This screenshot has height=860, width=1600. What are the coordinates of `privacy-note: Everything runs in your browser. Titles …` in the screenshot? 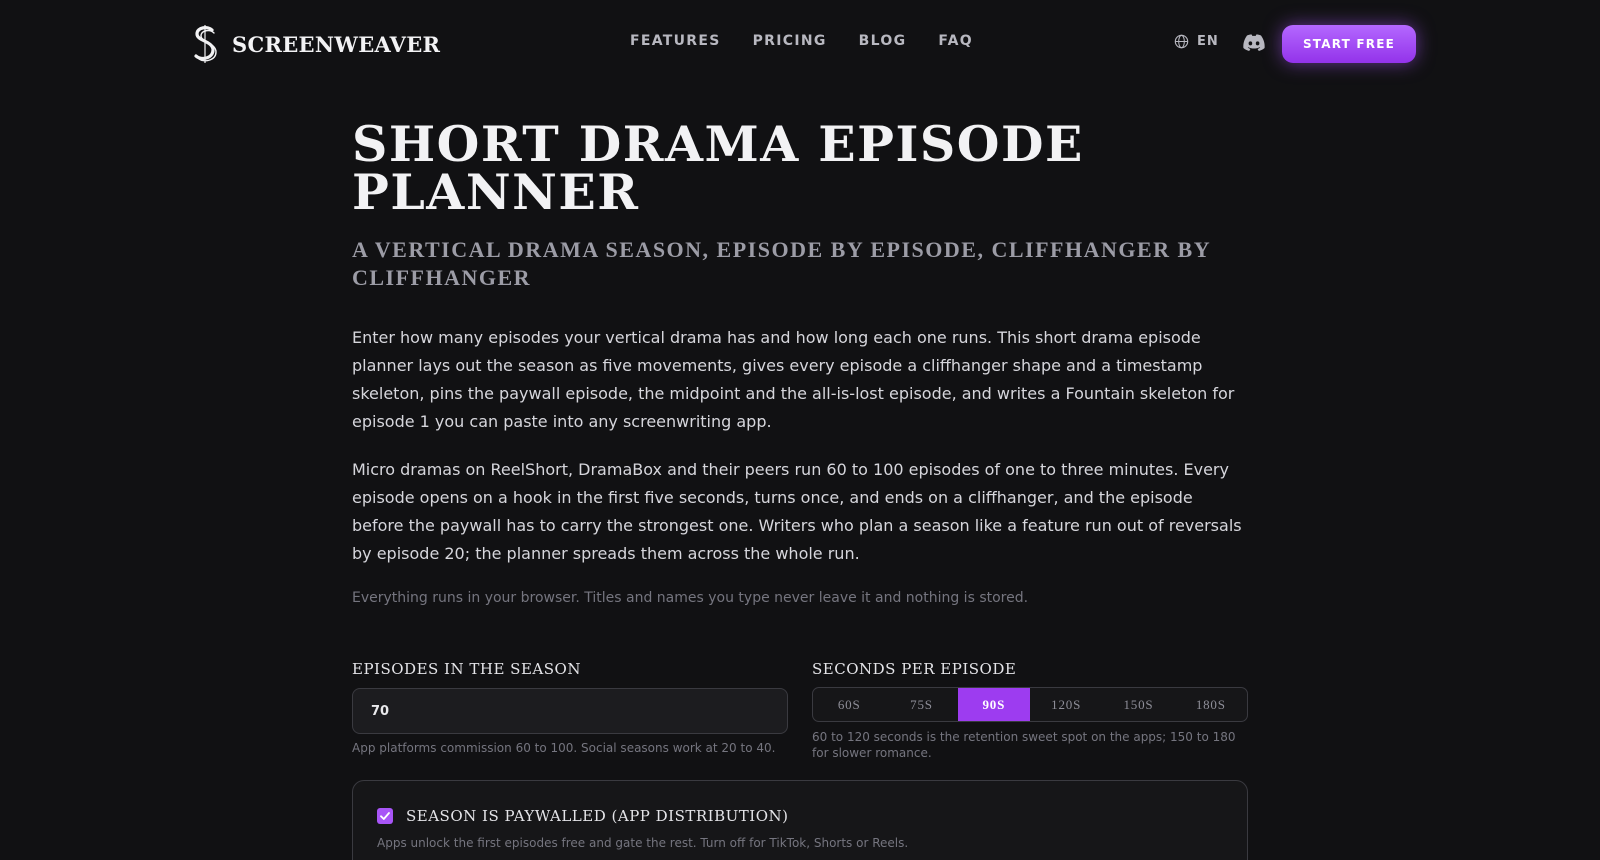 It's located at (690, 598).